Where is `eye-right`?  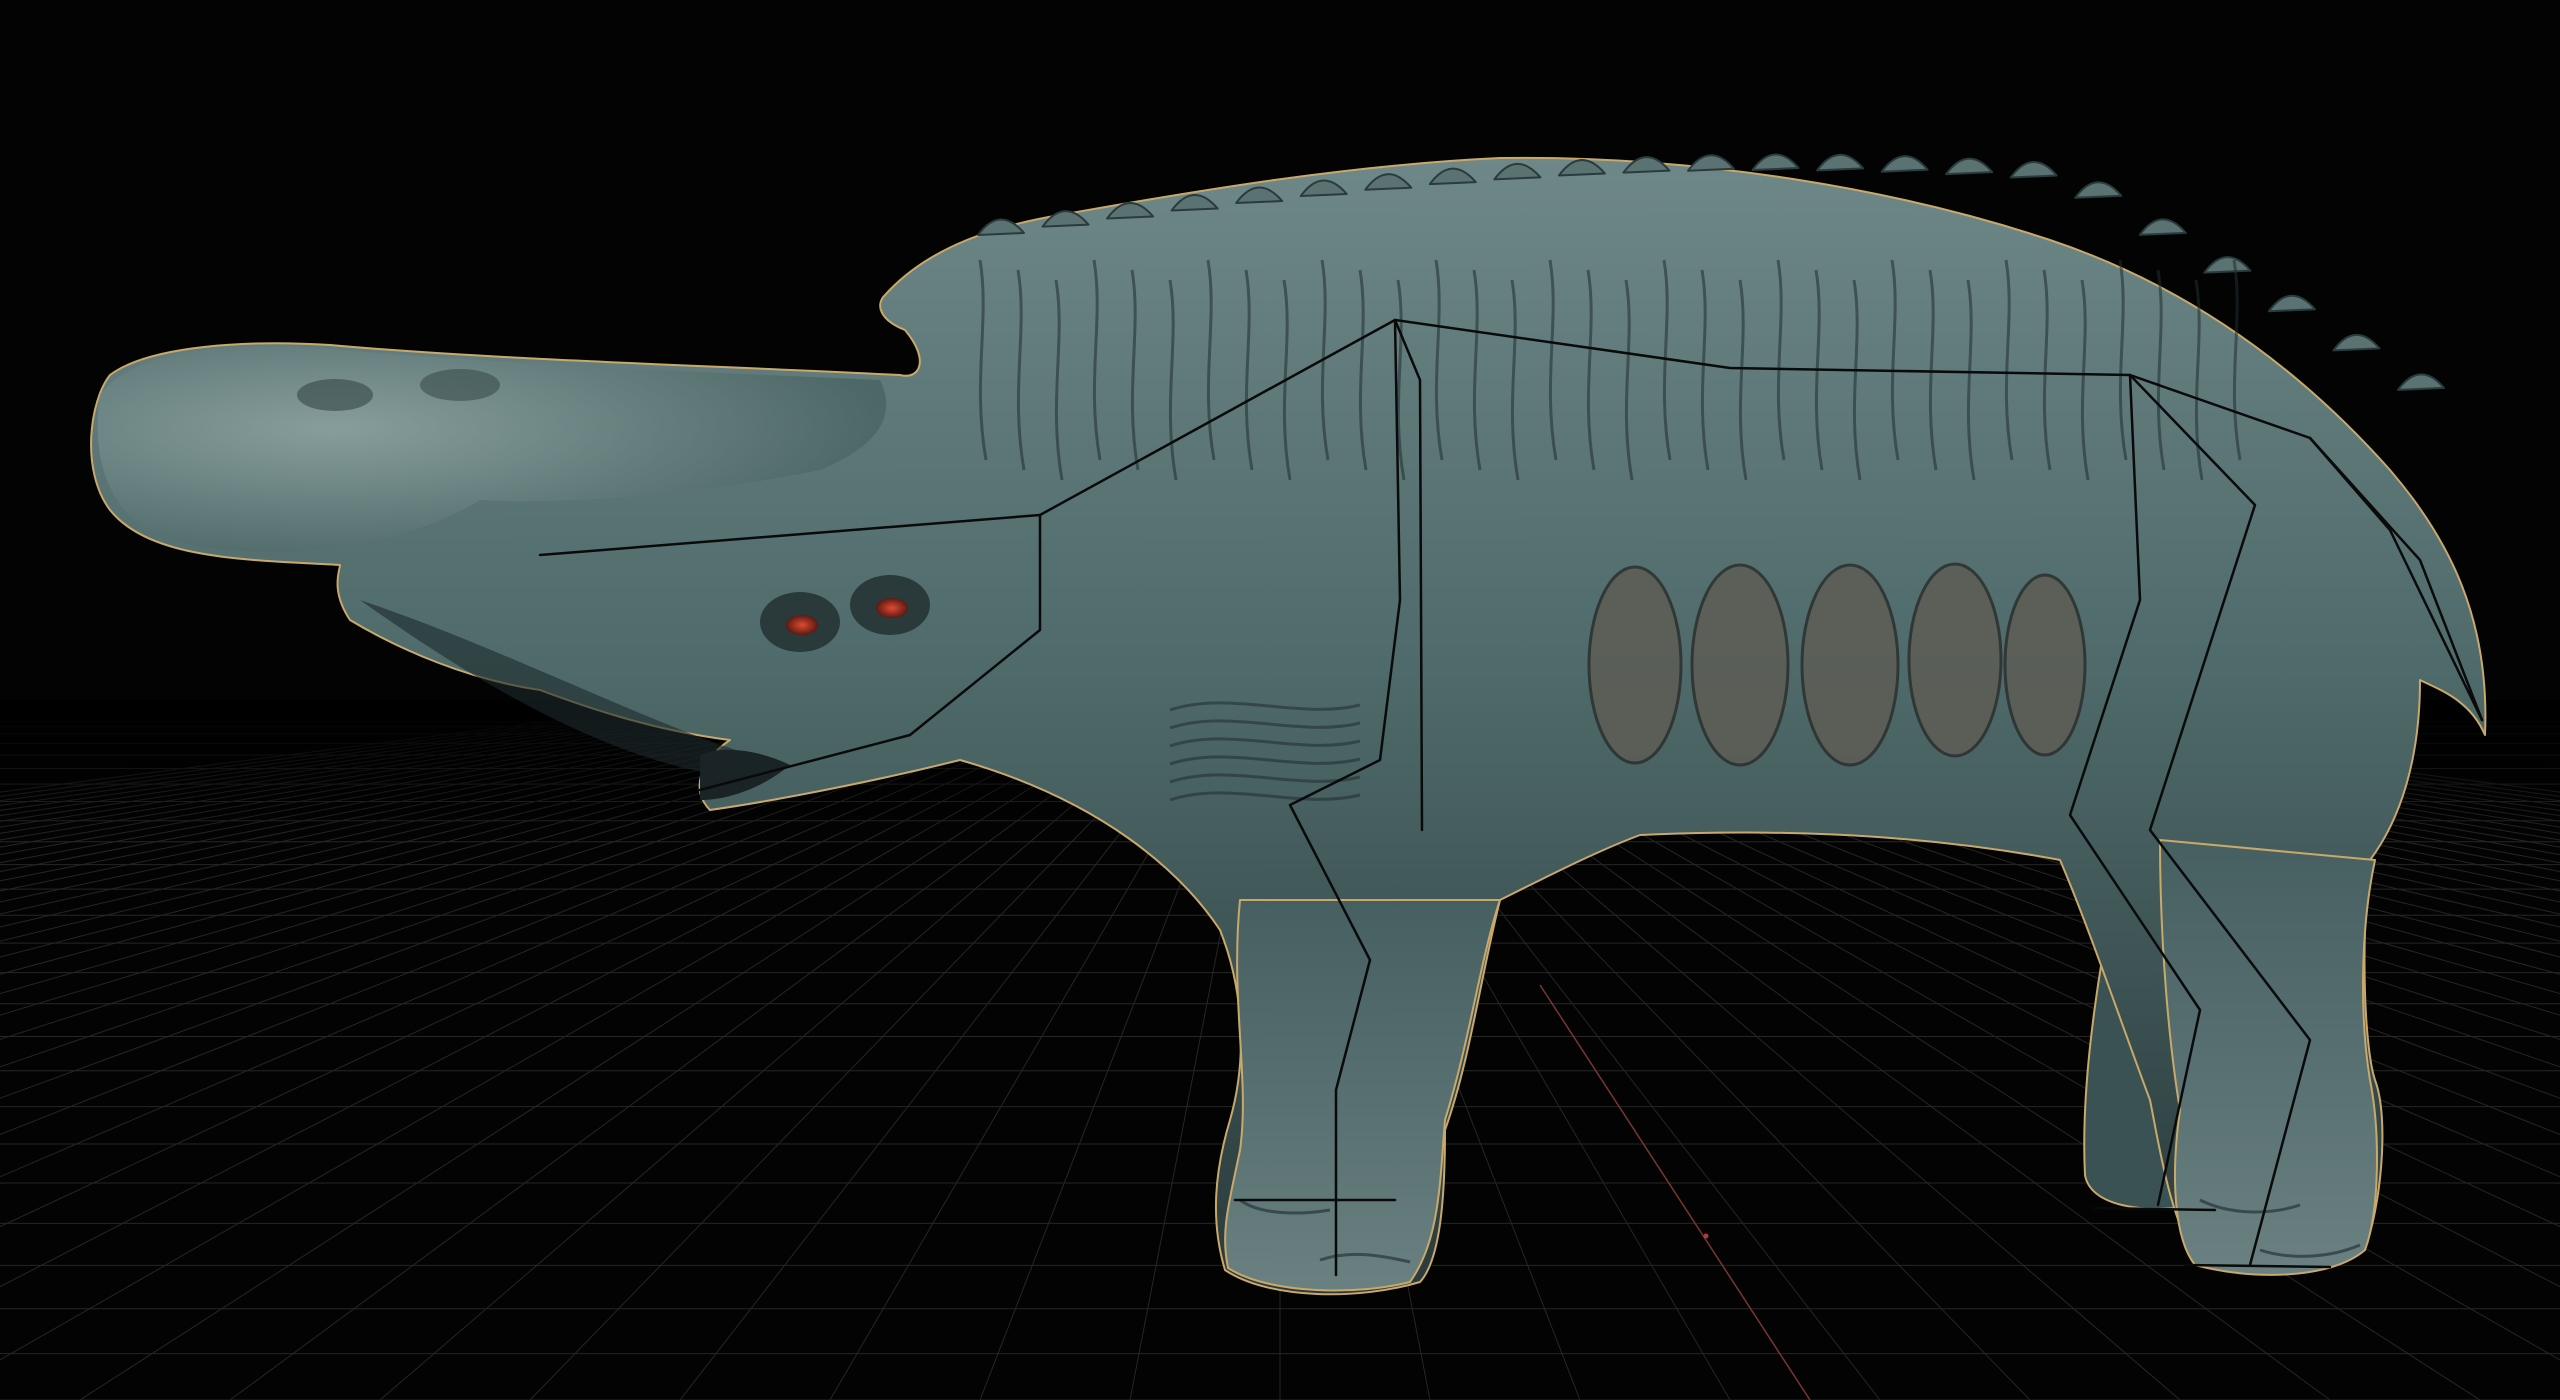 eye-right is located at coordinates (892, 608).